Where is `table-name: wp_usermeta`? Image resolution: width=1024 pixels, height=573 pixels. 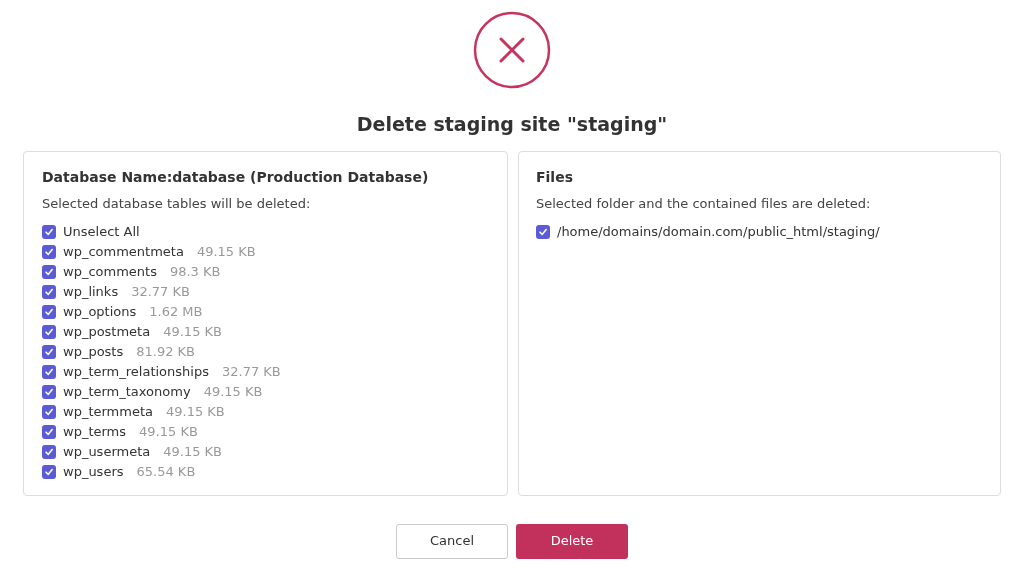 table-name: wp_usermeta is located at coordinates (107, 452).